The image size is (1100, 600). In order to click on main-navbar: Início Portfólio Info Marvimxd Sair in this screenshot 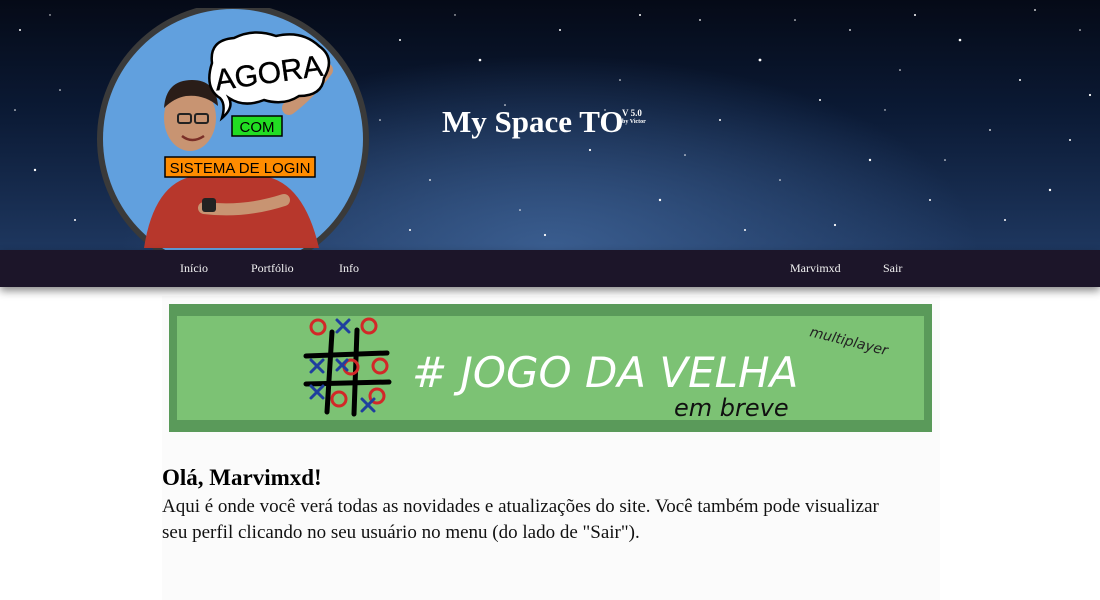, I will do `click(550, 268)`.